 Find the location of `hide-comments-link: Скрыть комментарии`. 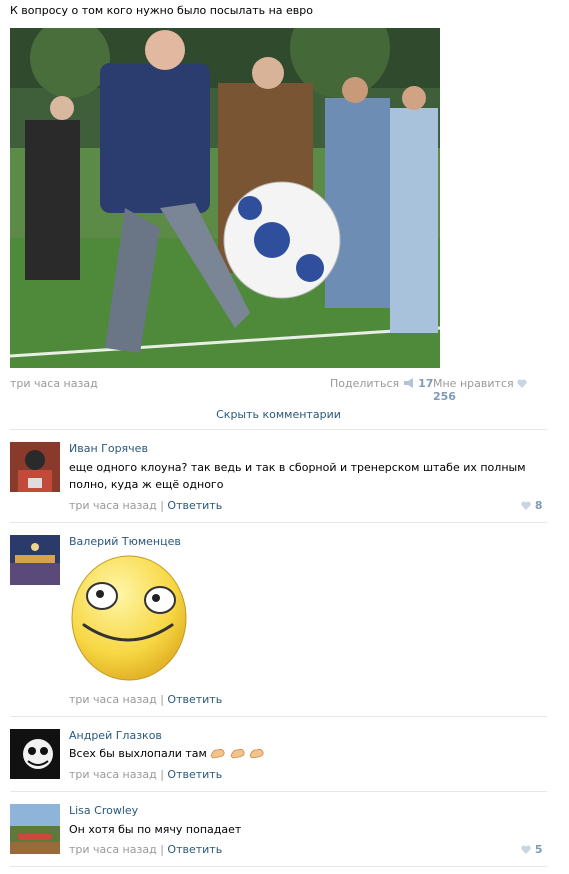

hide-comments-link: Скрыть комментарии is located at coordinates (278, 414).